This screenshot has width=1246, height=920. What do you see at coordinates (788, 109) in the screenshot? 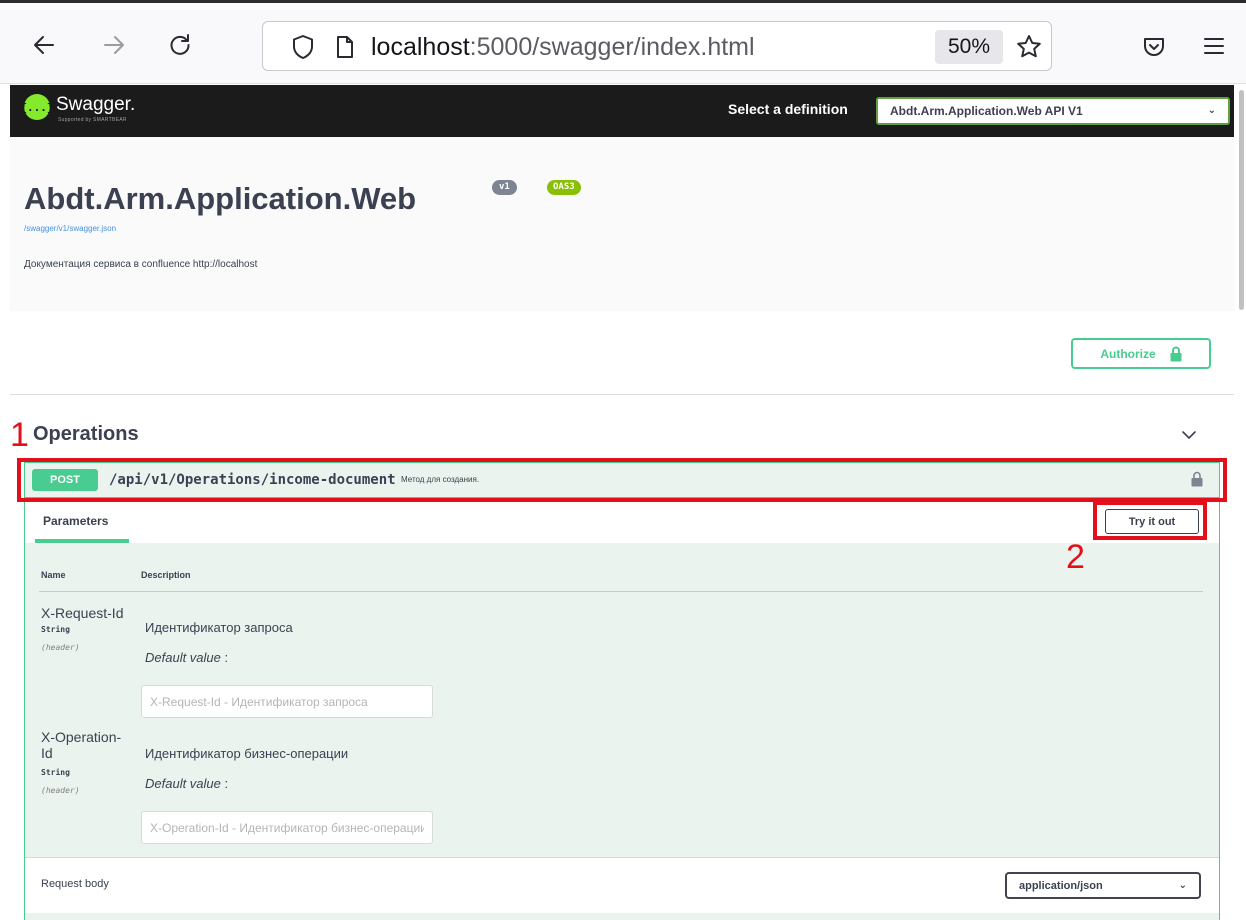
I see `definition-label: Select a definition` at bounding box center [788, 109].